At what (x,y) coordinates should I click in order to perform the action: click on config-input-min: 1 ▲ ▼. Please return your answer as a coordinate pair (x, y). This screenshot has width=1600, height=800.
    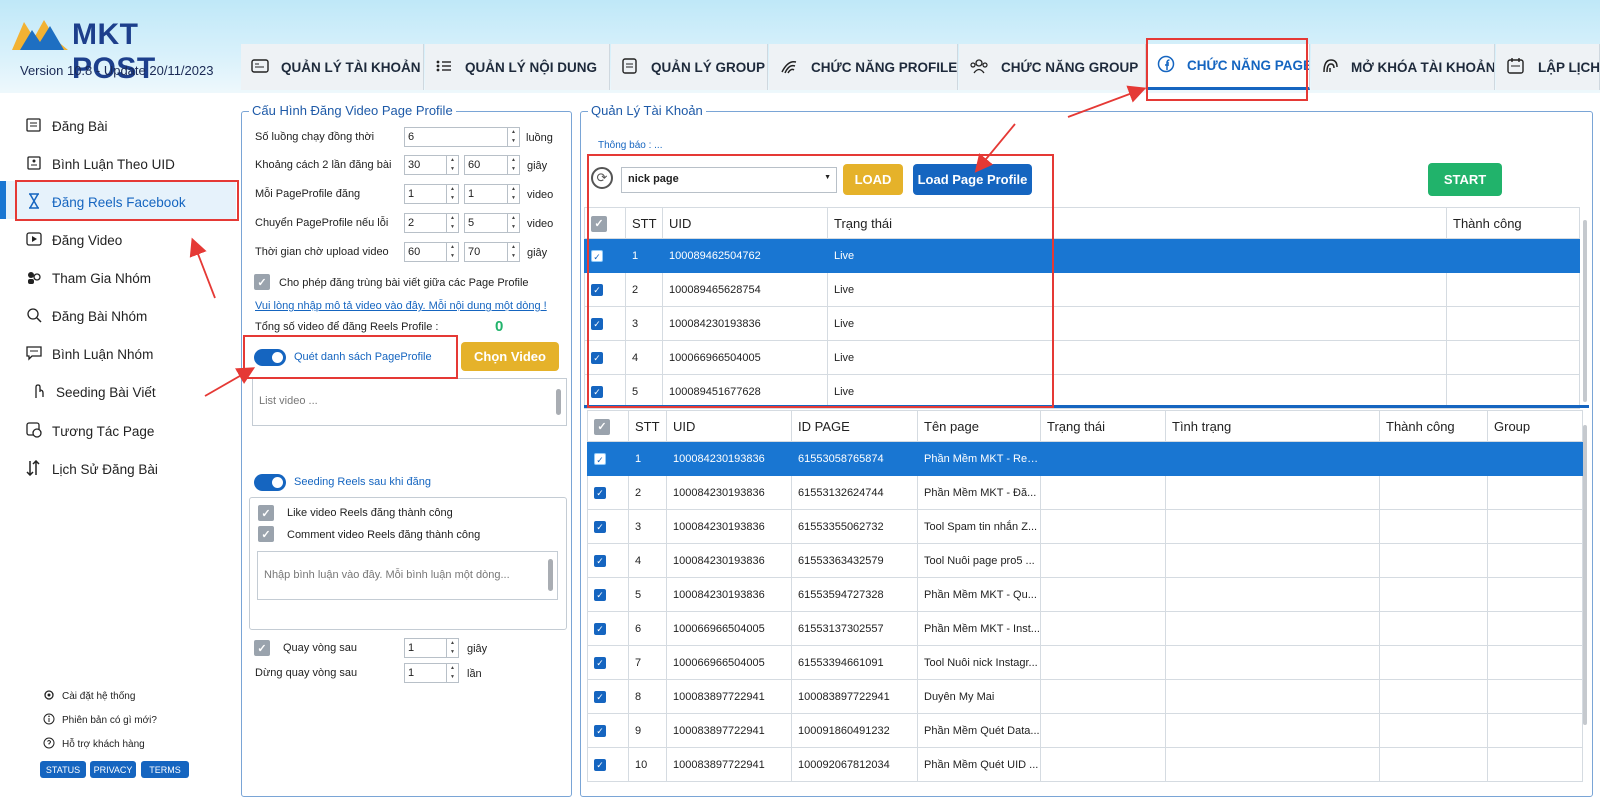
    Looking at the image, I should click on (431, 194).